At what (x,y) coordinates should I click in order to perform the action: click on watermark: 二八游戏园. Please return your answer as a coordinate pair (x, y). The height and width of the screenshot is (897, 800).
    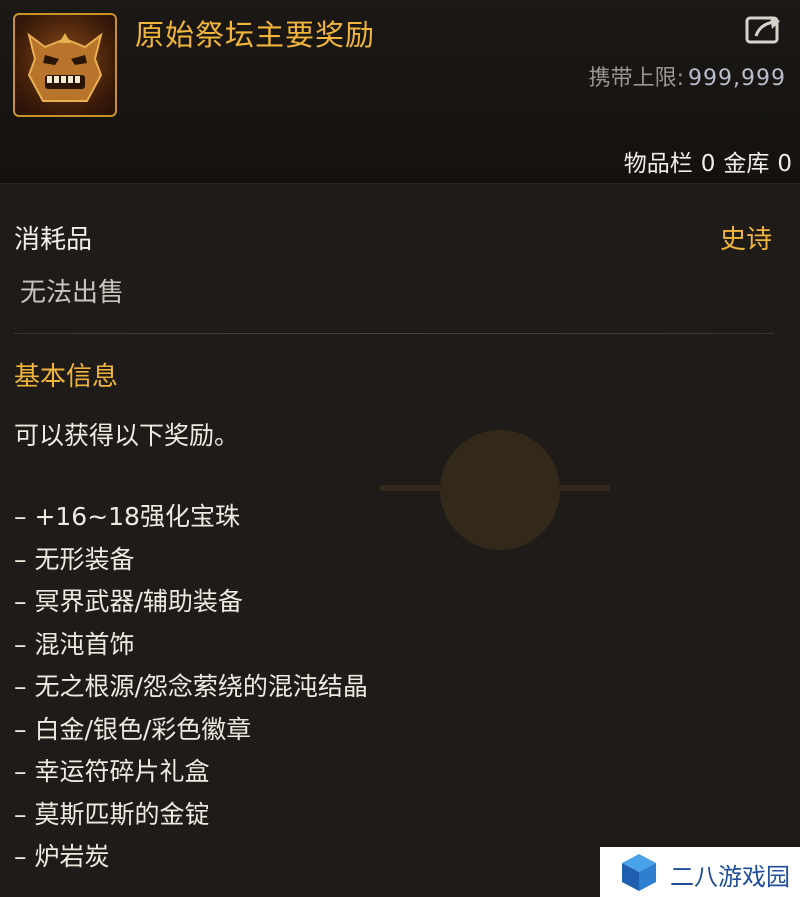
    Looking at the image, I should click on (700, 872).